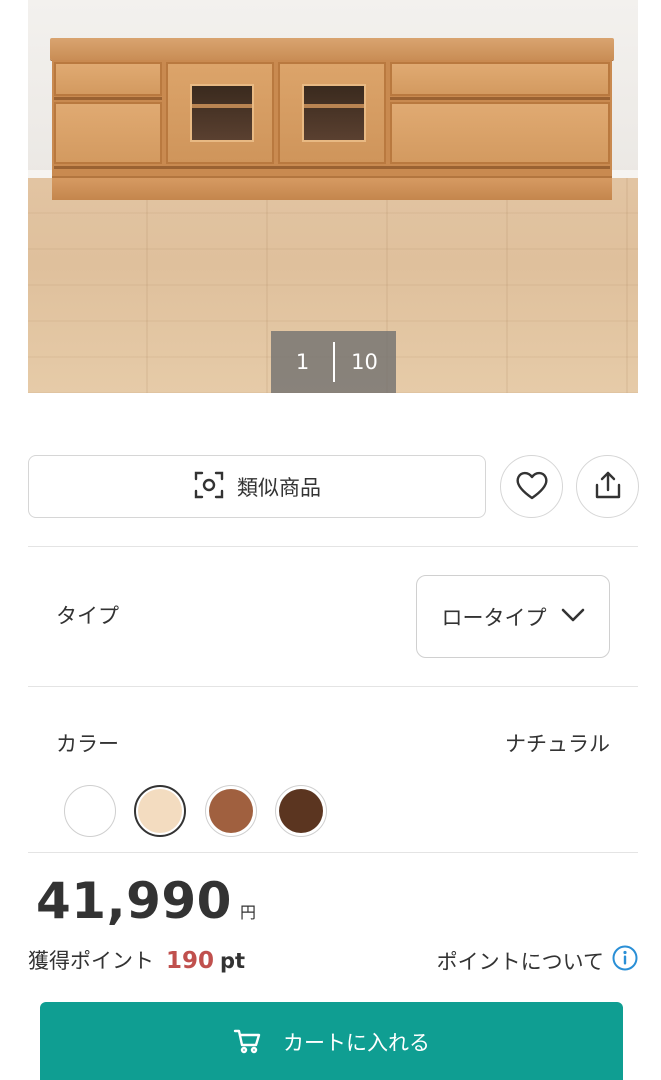  What do you see at coordinates (573, 617) in the screenshot?
I see `chevron-down-icon` at bounding box center [573, 617].